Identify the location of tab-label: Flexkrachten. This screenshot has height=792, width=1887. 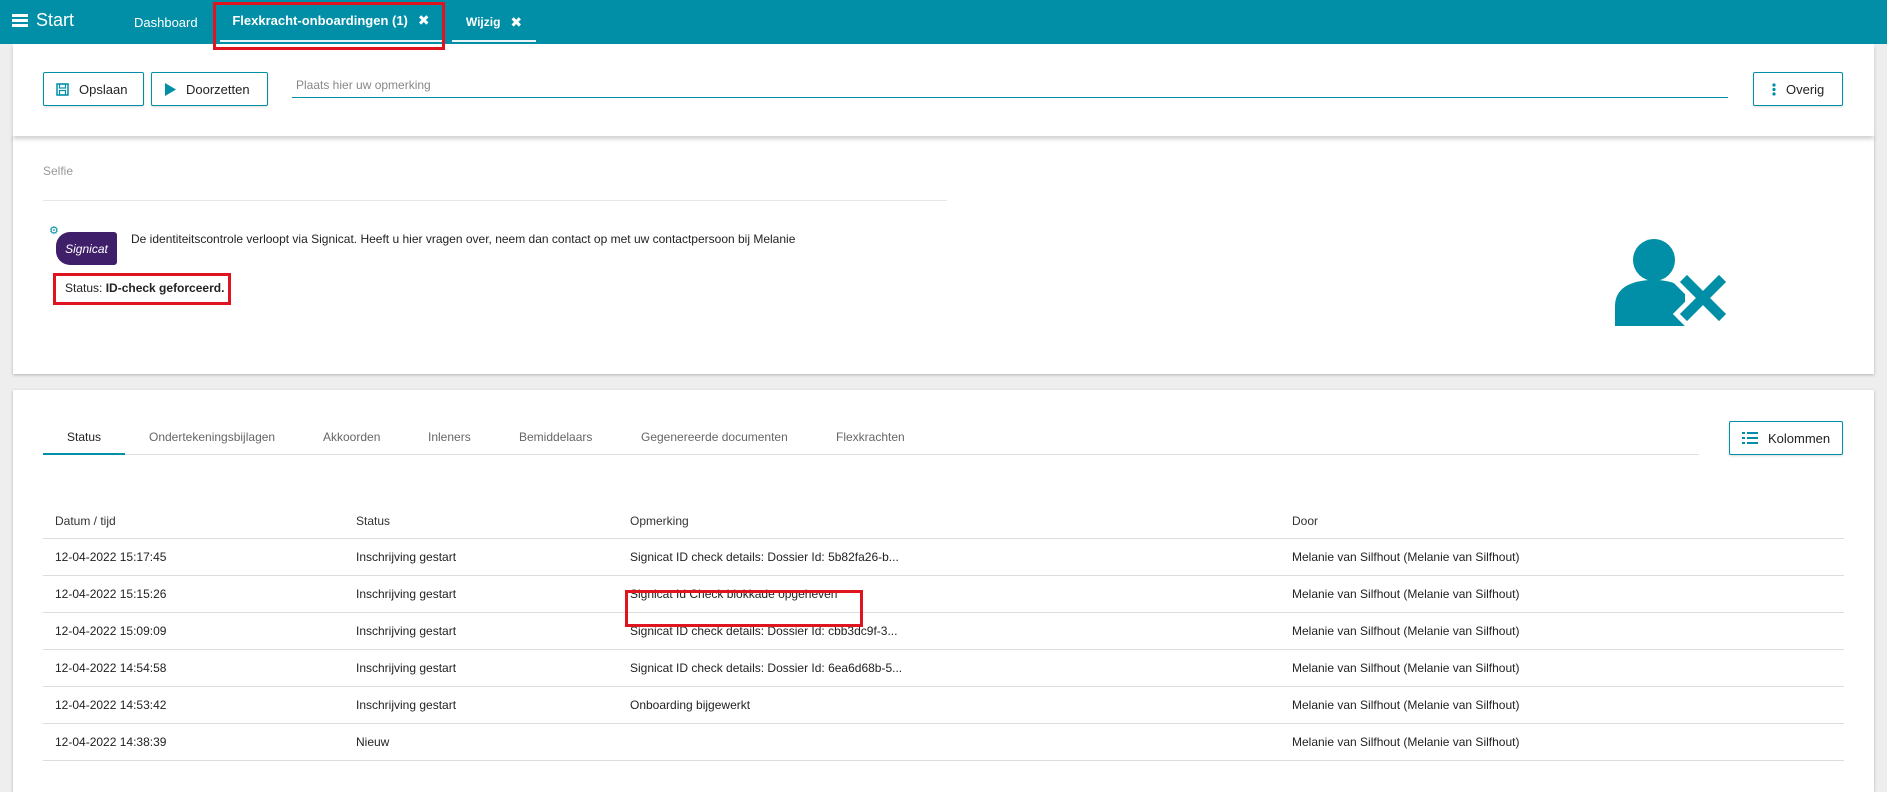
(870, 437).